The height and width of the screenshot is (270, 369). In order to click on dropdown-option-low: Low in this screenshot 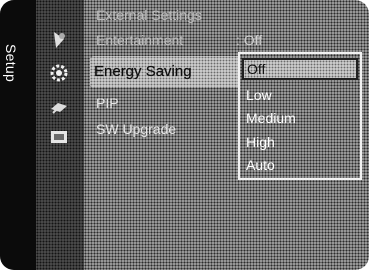, I will do `click(259, 95)`.